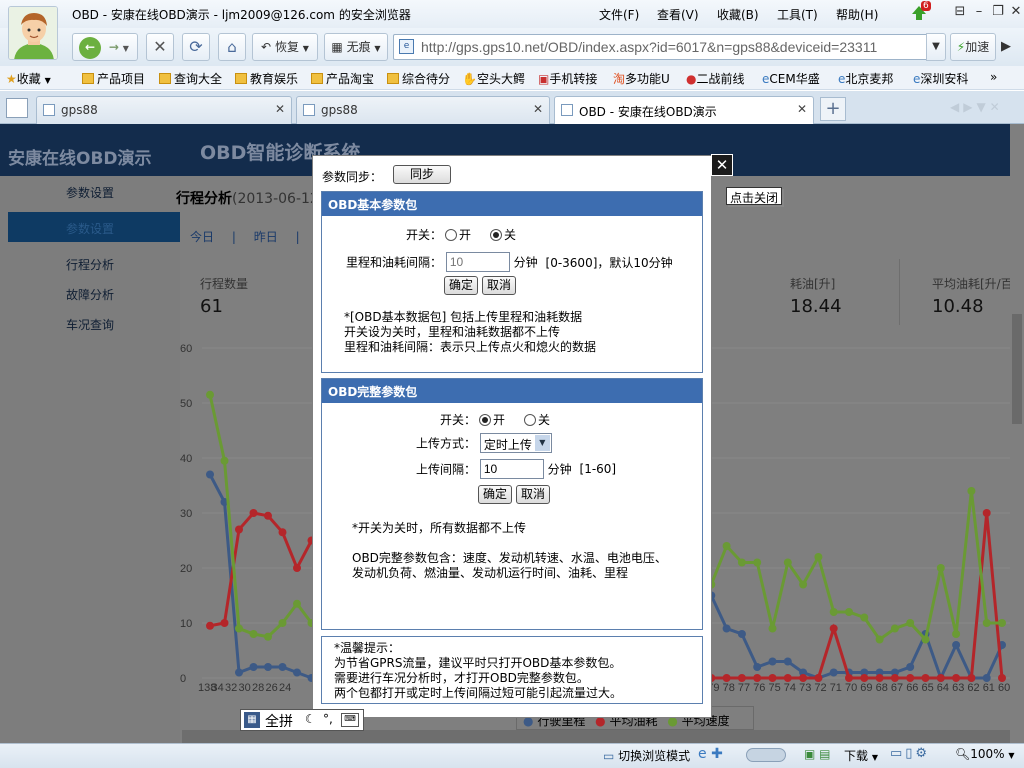 This screenshot has width=1024, height=768. What do you see at coordinates (596, 736) in the screenshot?
I see `page-hscrollbar` at bounding box center [596, 736].